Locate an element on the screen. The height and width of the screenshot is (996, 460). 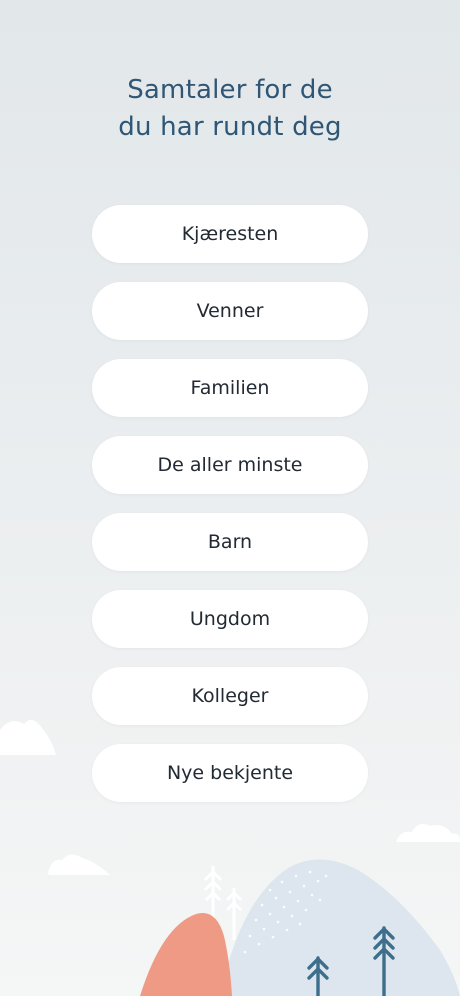
option-ungdom-button: Ungdom is located at coordinates (230, 619).